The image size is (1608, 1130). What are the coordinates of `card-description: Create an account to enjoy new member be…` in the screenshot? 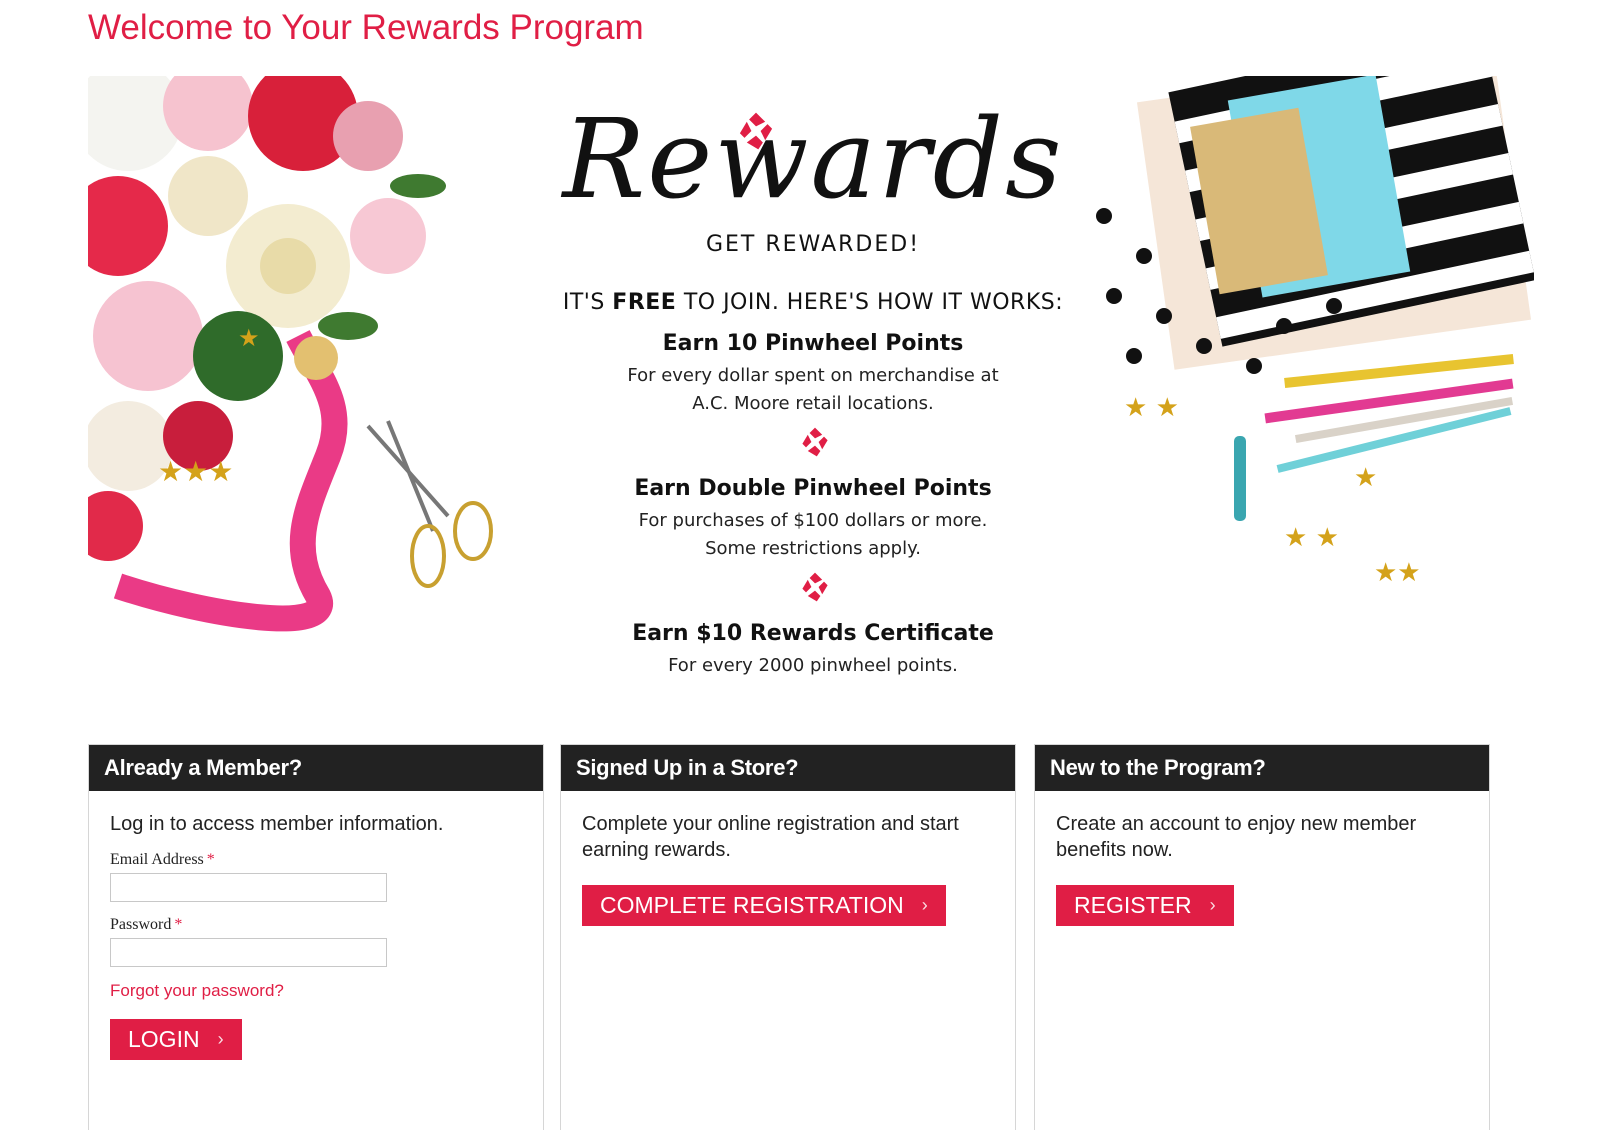 It's located at (1236, 837).